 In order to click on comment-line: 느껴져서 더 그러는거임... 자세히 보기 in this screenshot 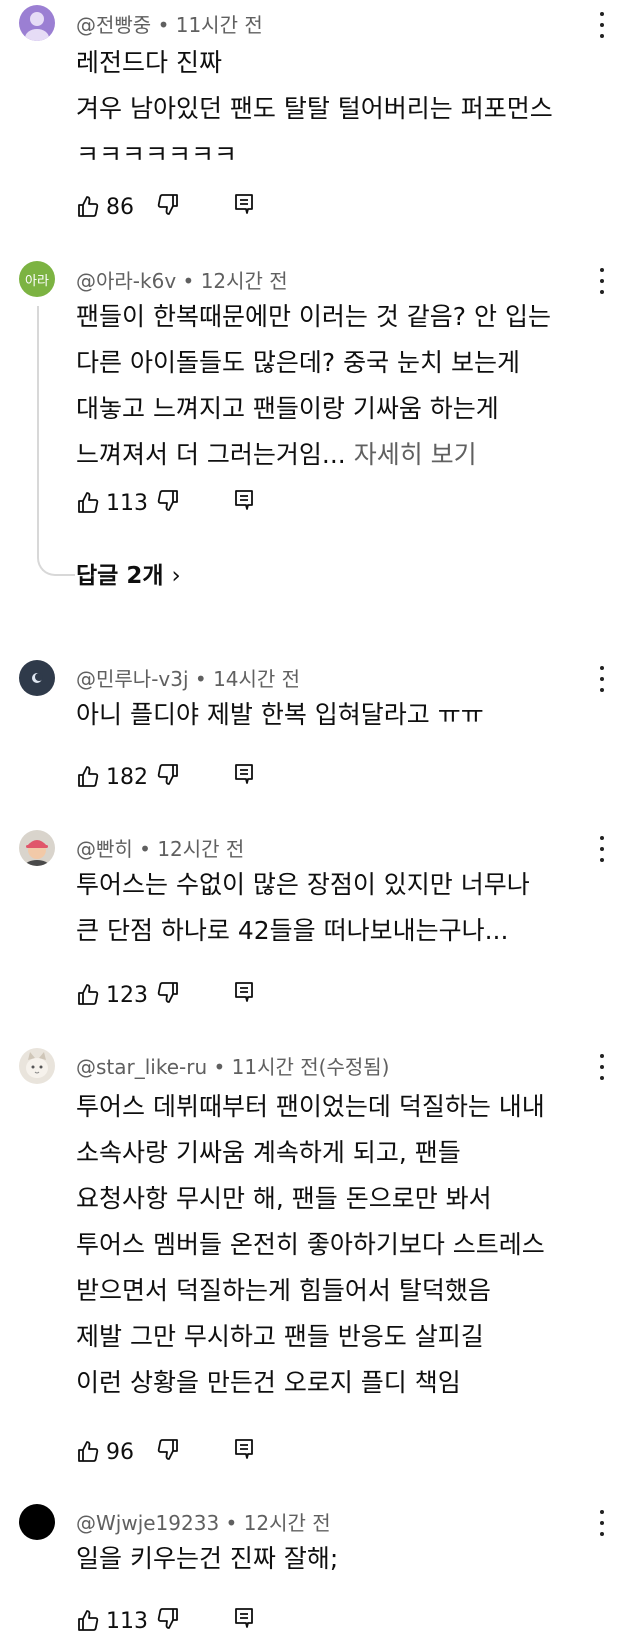, I will do `click(343, 455)`.